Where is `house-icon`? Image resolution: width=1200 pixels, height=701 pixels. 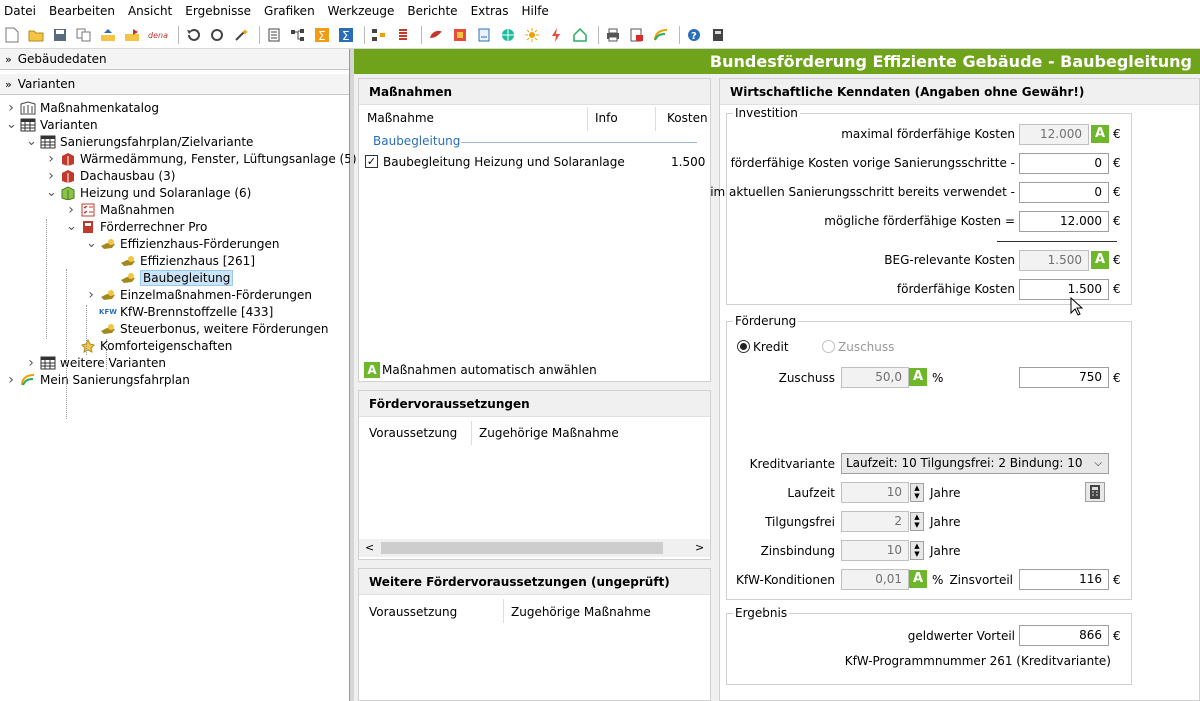 house-icon is located at coordinates (580, 35).